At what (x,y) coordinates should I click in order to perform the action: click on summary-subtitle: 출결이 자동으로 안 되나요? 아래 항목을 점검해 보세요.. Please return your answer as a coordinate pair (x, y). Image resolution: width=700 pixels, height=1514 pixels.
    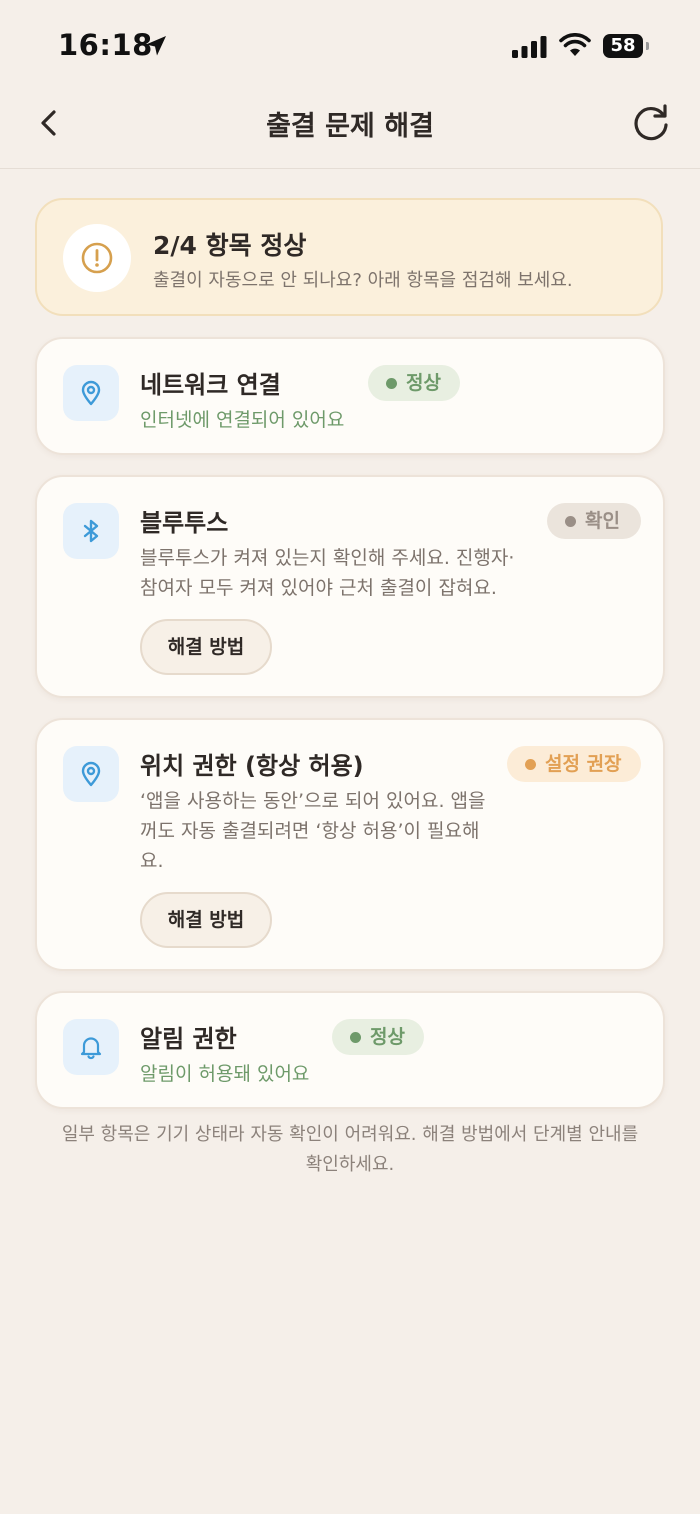
    Looking at the image, I should click on (363, 280).